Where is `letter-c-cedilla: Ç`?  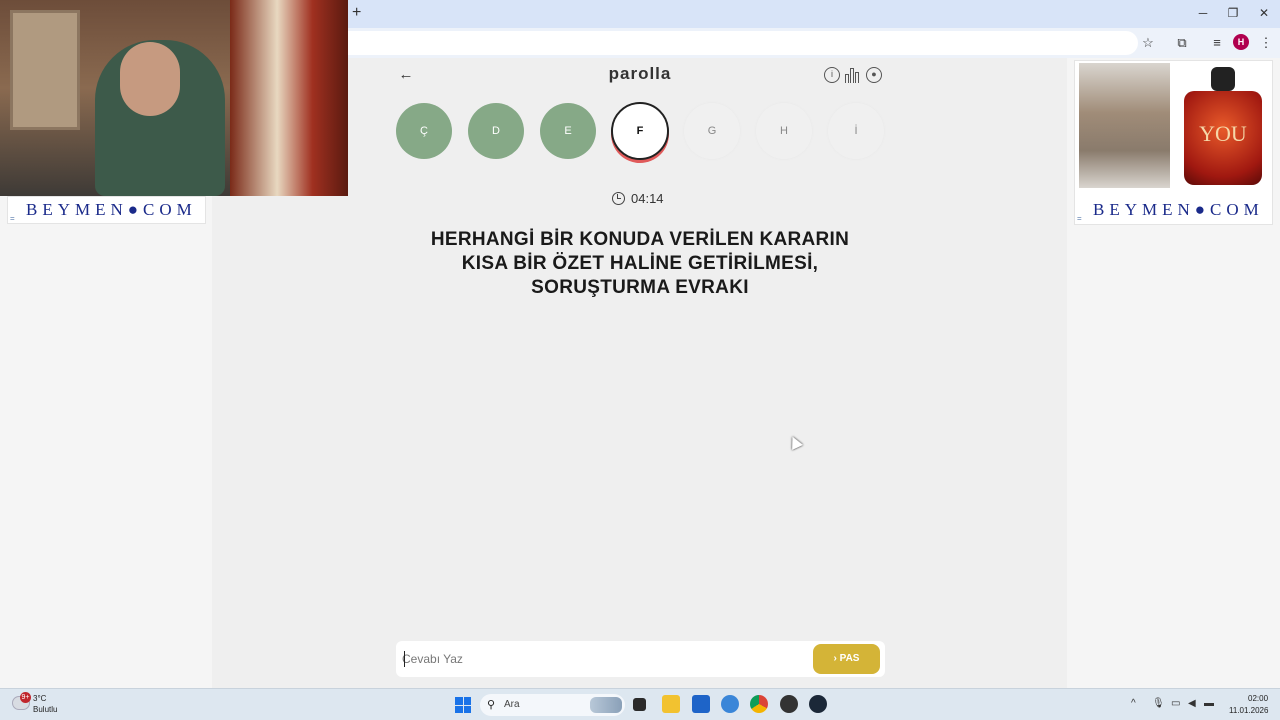 letter-c-cedilla: Ç is located at coordinates (424, 131).